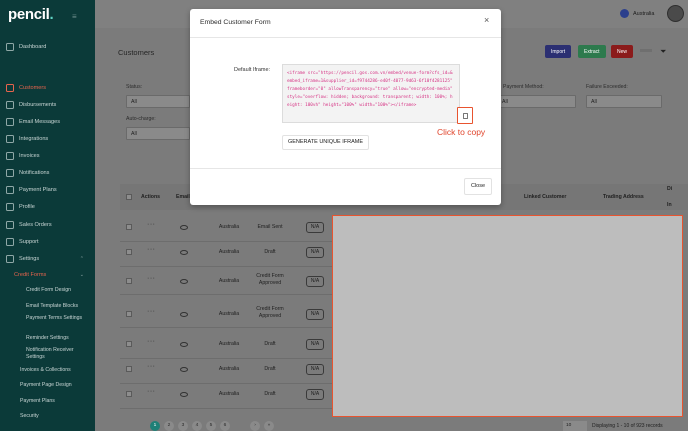  What do you see at coordinates (637, 13) in the screenshot?
I see `country-selector: Australia` at bounding box center [637, 13].